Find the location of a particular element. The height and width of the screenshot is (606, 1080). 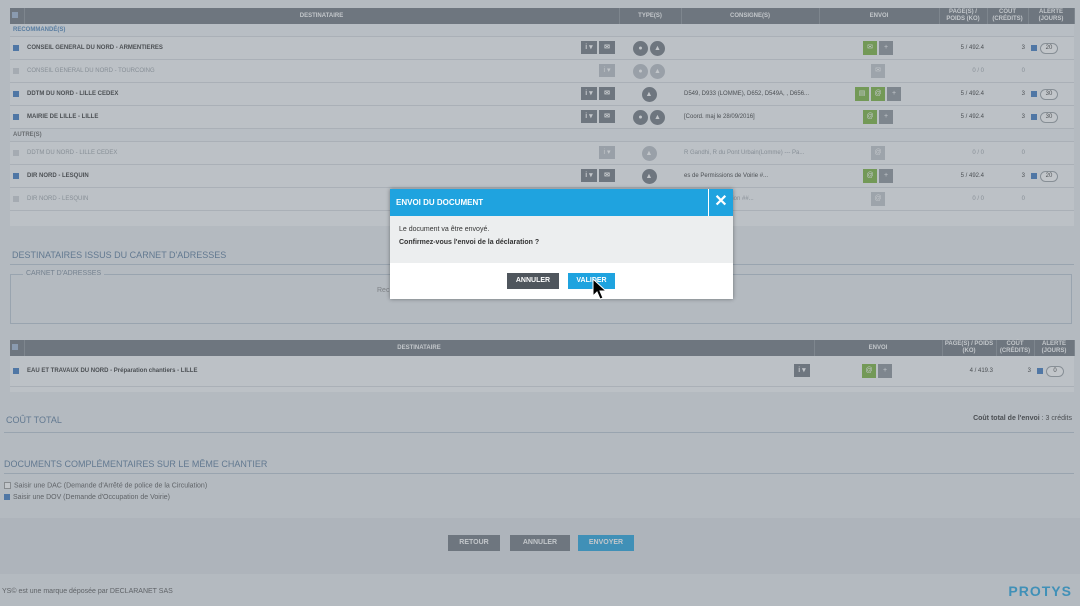

cursor-icon is located at coordinates (600, 289).